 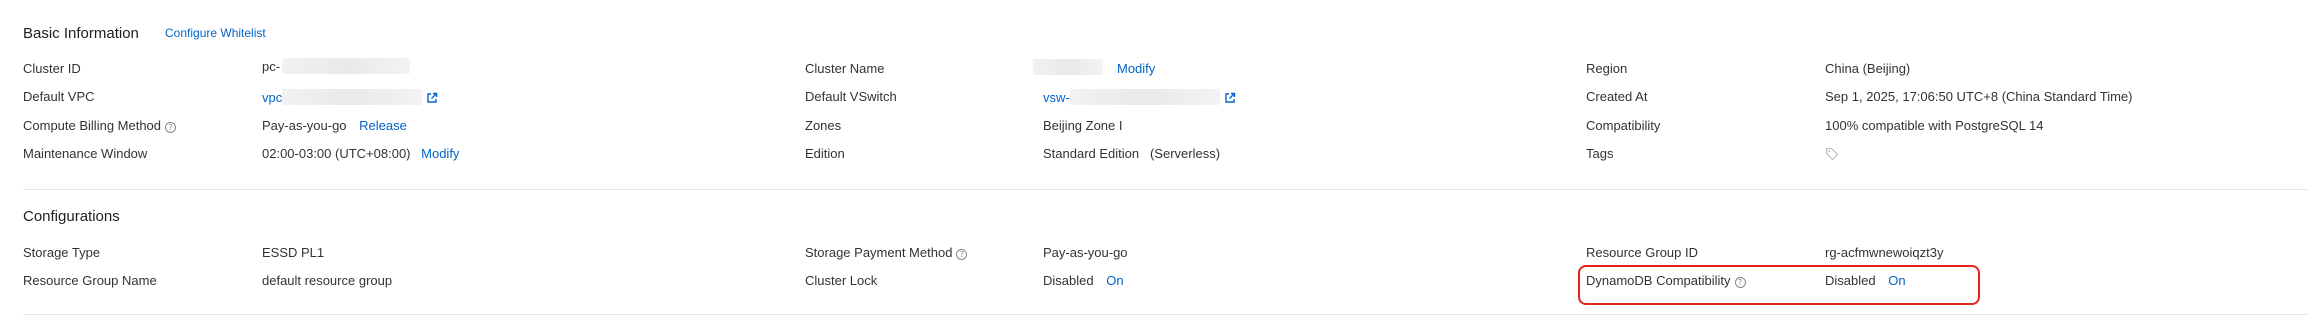 I want to click on release-link: Release, so click(x=383, y=125).